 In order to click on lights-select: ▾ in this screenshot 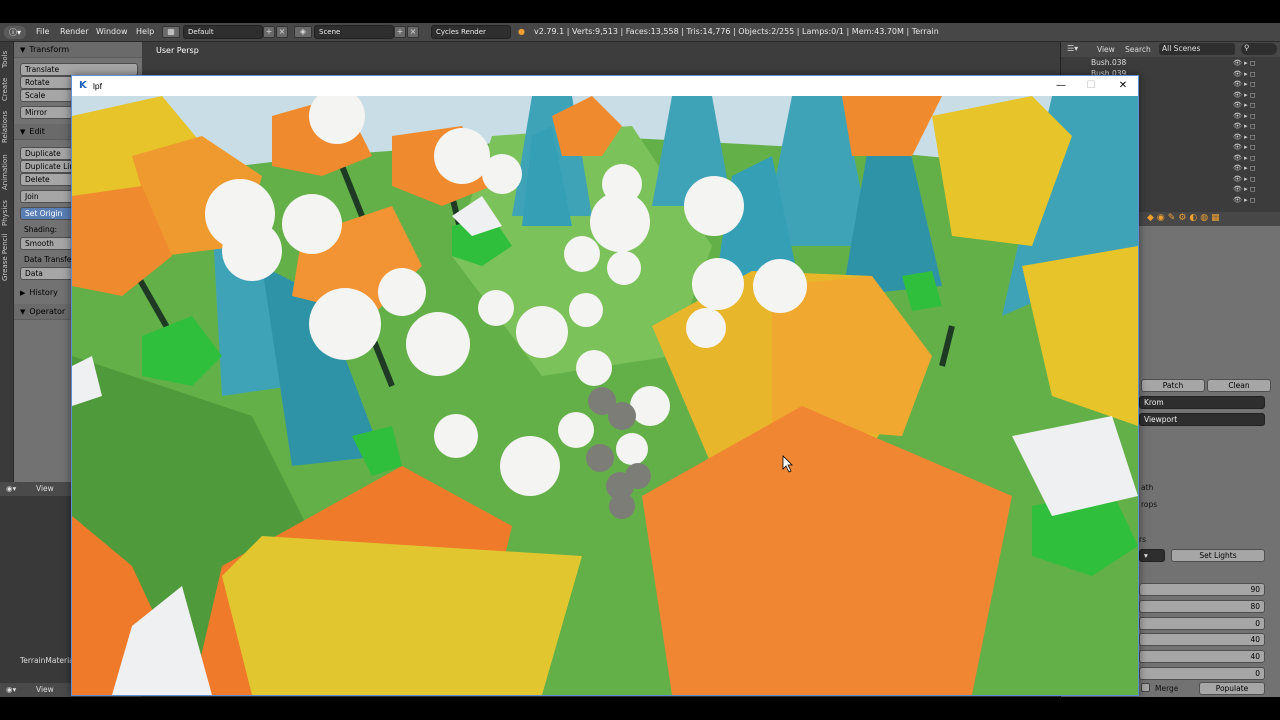, I will do `click(1152, 555)`.